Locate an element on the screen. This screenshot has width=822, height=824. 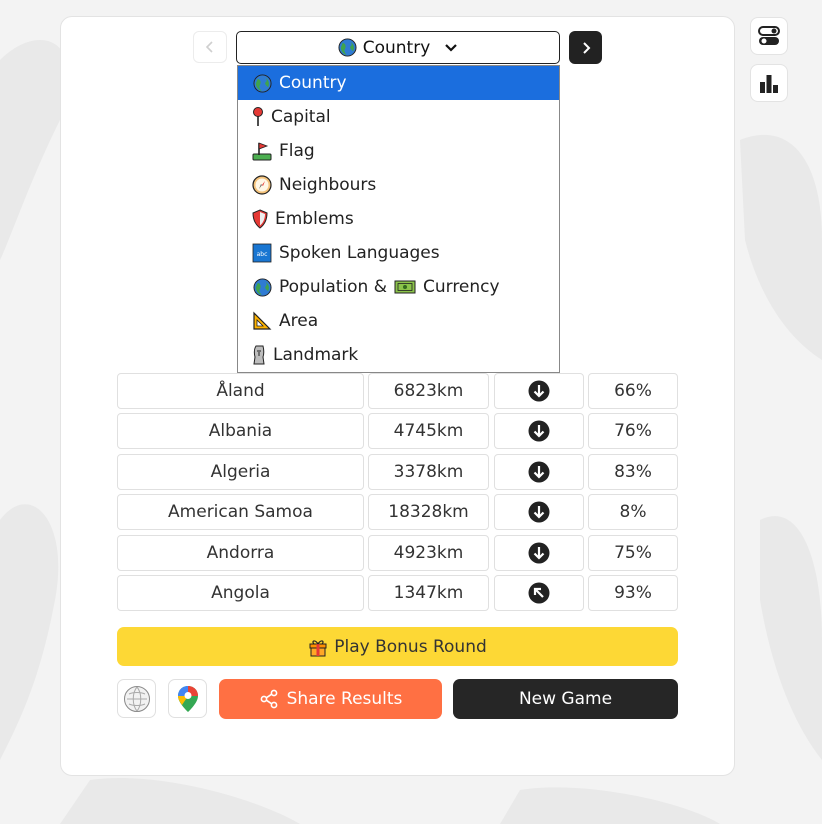
guess-proximity: 76% is located at coordinates (633, 431).